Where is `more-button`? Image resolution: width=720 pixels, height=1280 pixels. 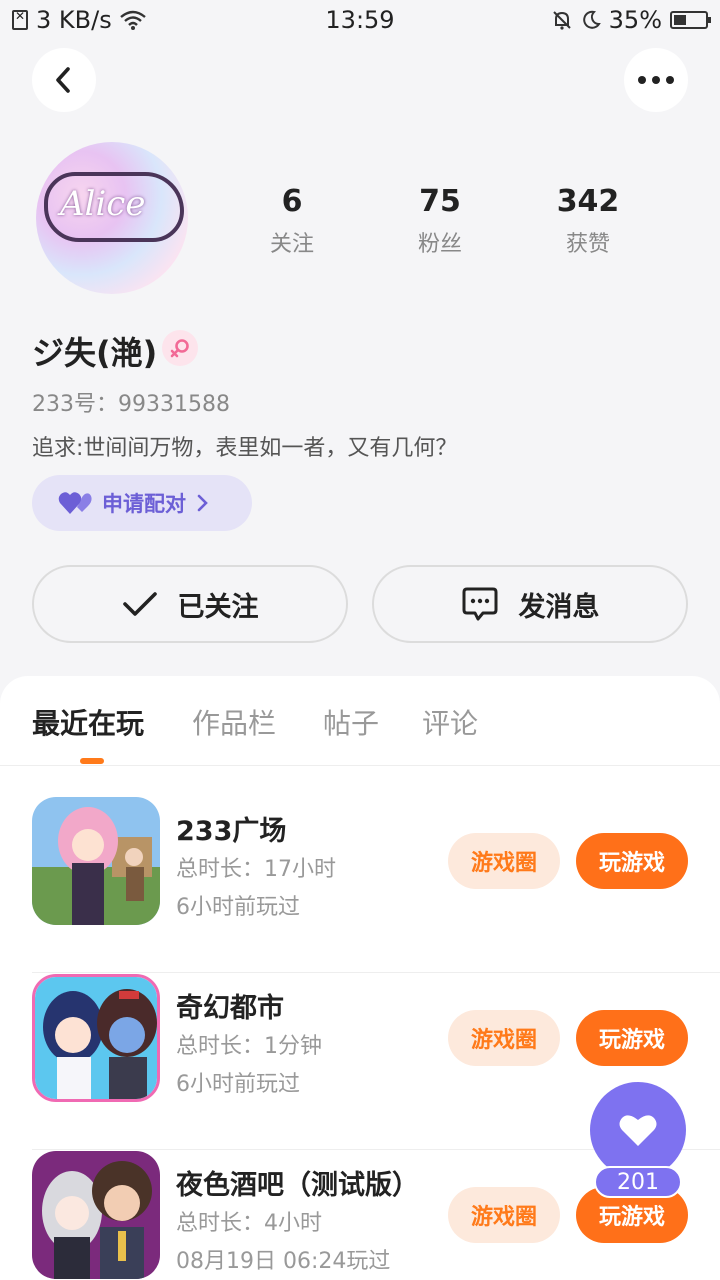 more-button is located at coordinates (656, 80).